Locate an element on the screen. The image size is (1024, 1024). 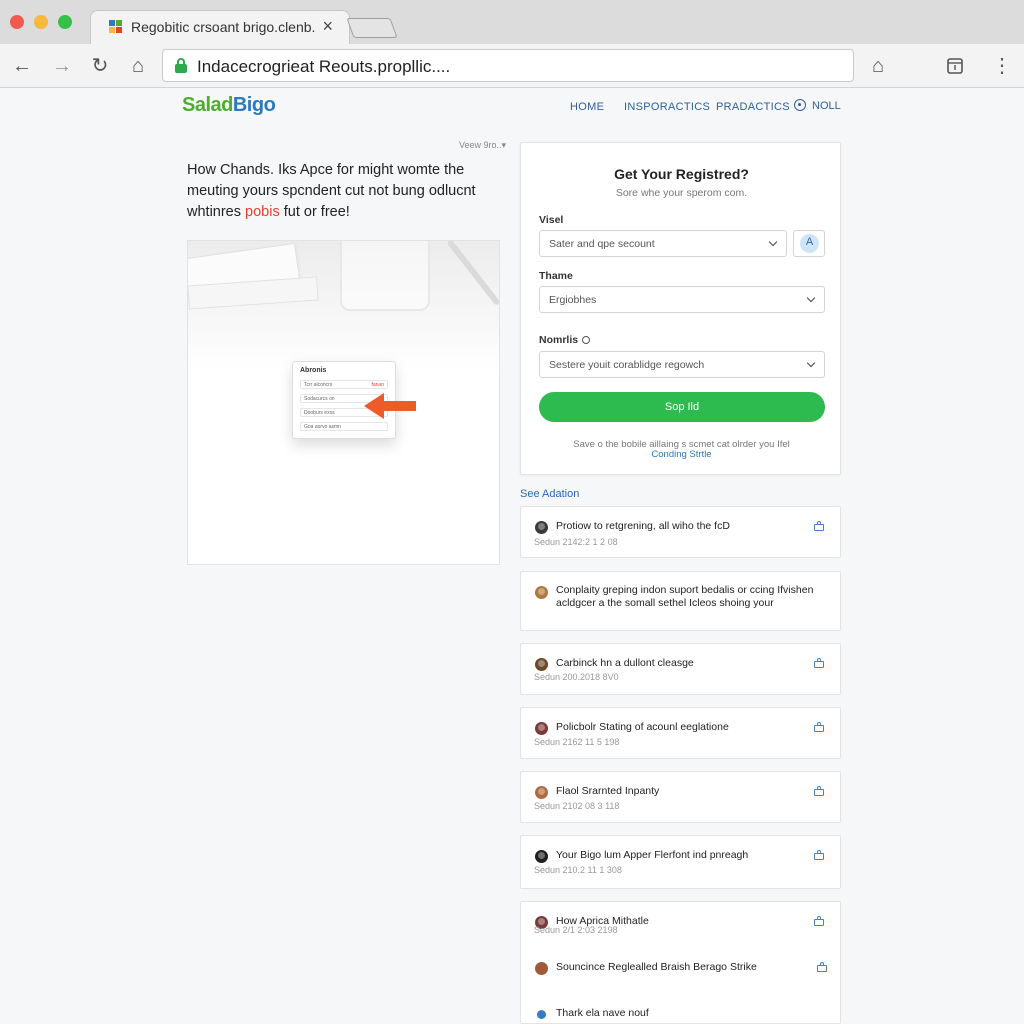
mini-row-label: Sodacurcs on is located at coordinates (319, 399).